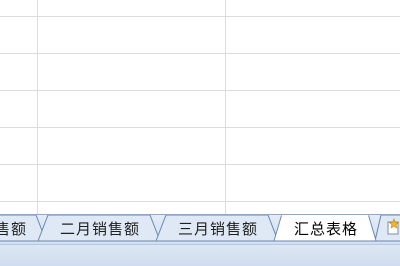 The width and height of the screenshot is (400, 266). I want to click on sheet-tab-label: 售额, so click(13, 229).